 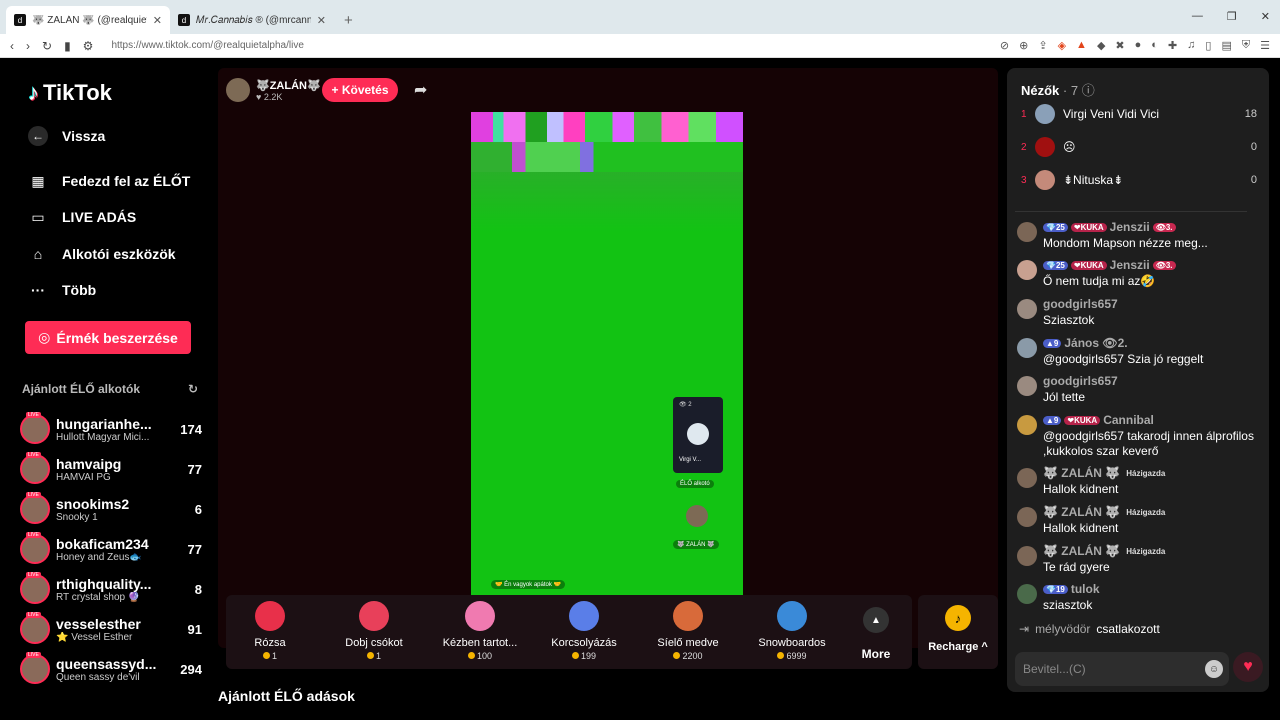 What do you see at coordinates (1197, 16) in the screenshot?
I see `minimize-button: —` at bounding box center [1197, 16].